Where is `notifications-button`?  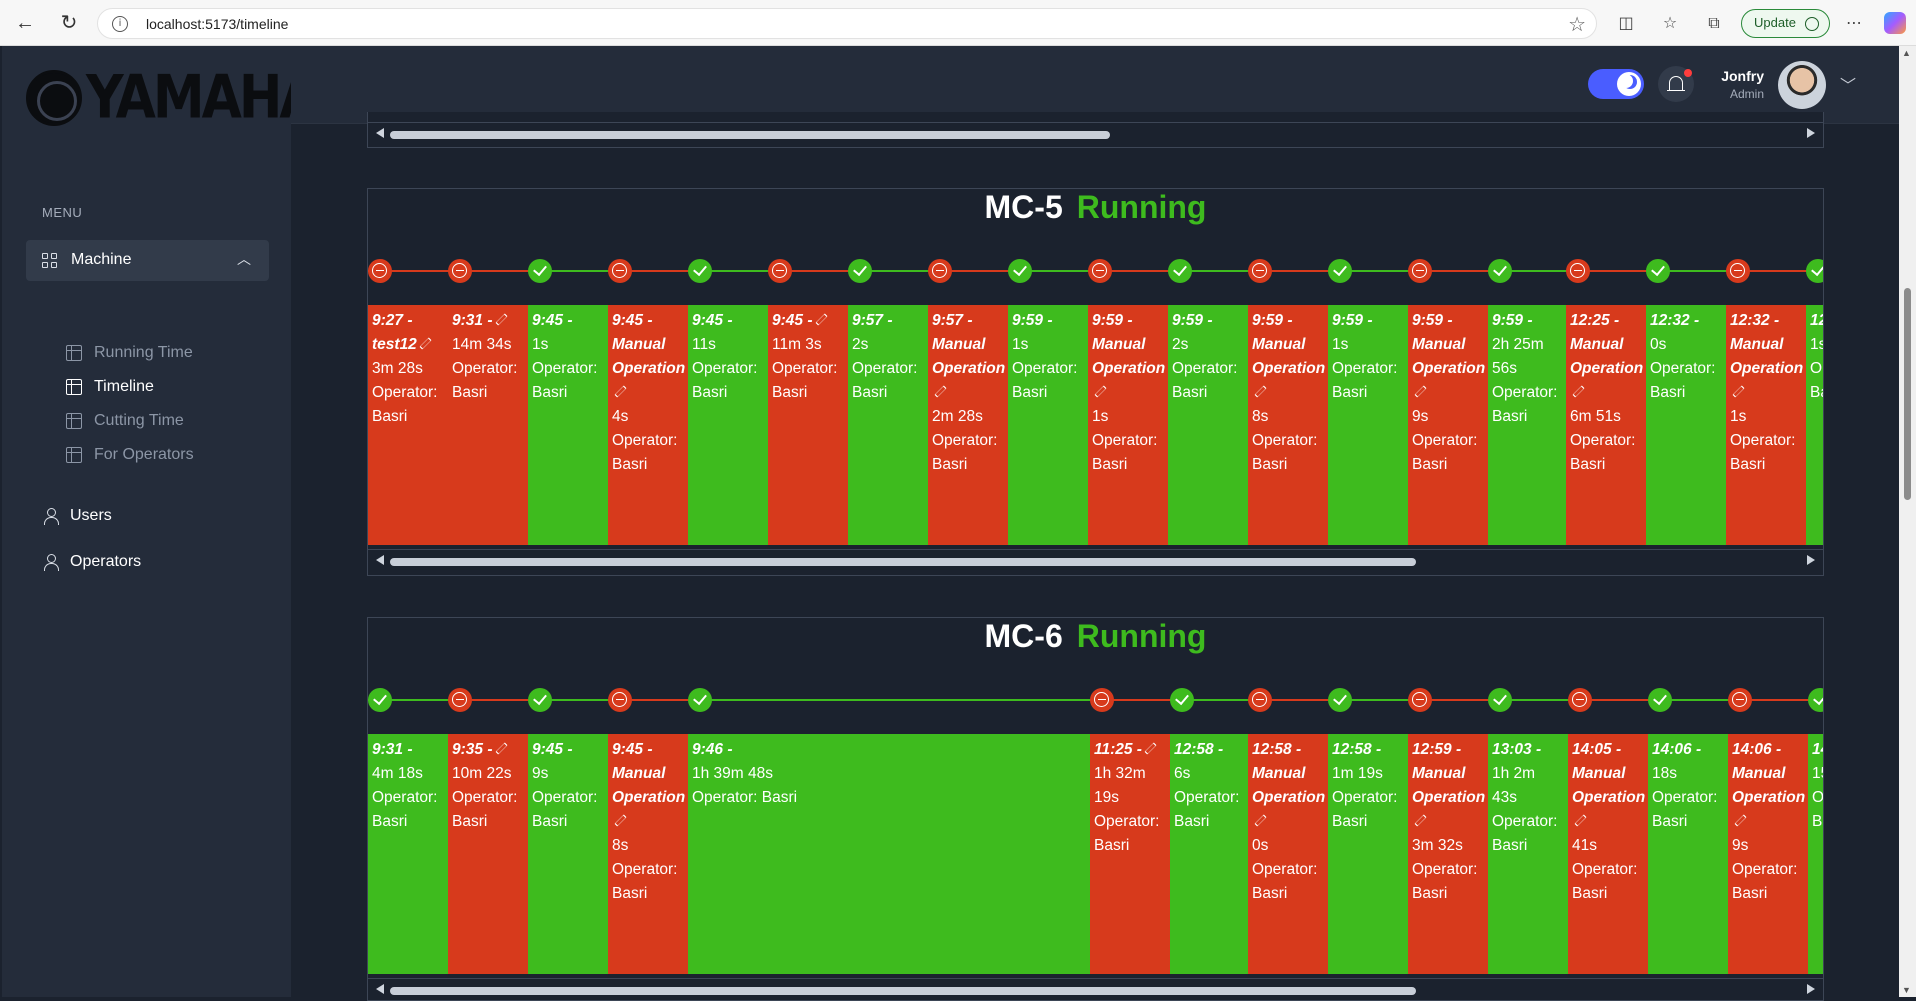
notifications-button is located at coordinates (1676, 84).